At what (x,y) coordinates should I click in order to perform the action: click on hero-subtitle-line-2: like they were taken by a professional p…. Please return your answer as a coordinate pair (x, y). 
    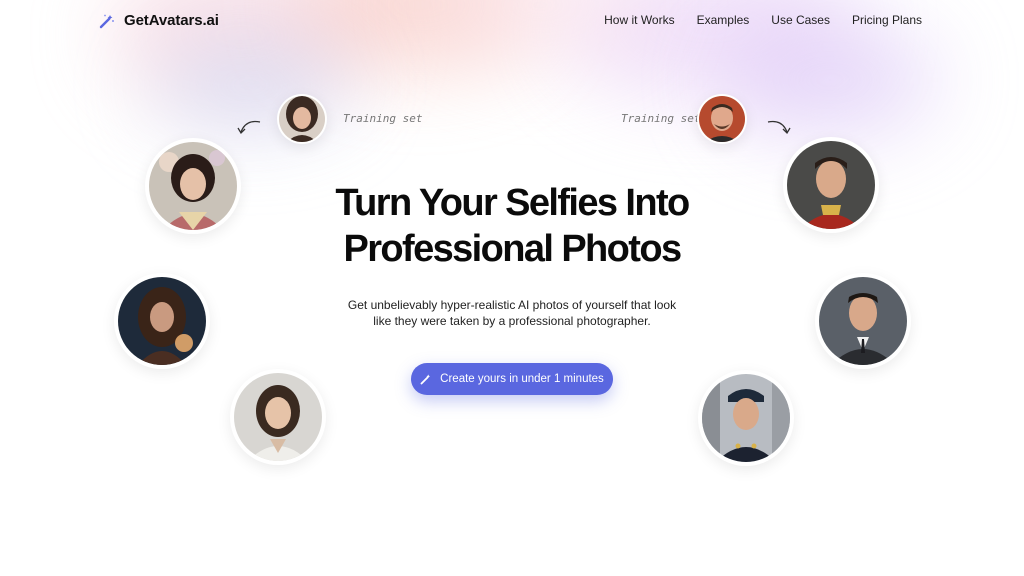
    Looking at the image, I should click on (512, 321).